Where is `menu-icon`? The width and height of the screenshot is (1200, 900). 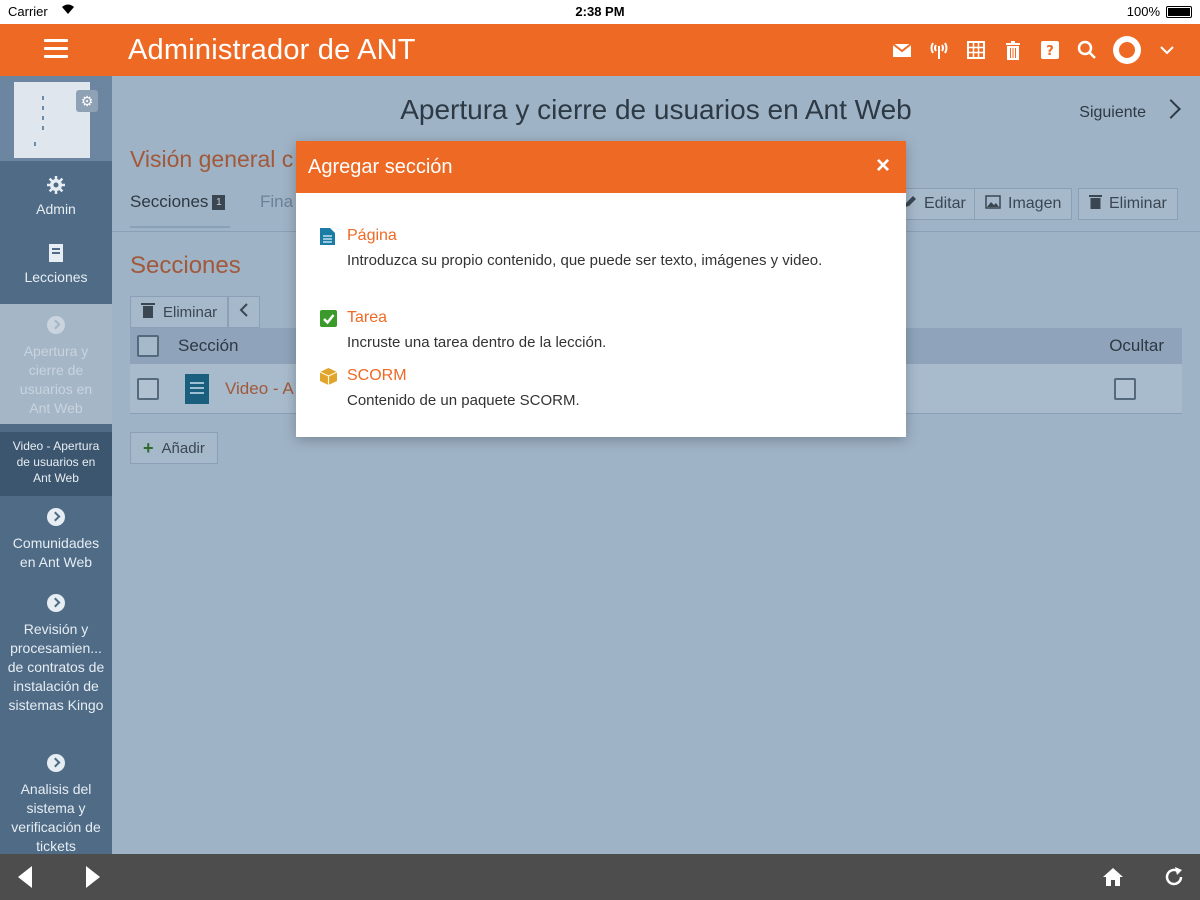 menu-icon is located at coordinates (56, 49).